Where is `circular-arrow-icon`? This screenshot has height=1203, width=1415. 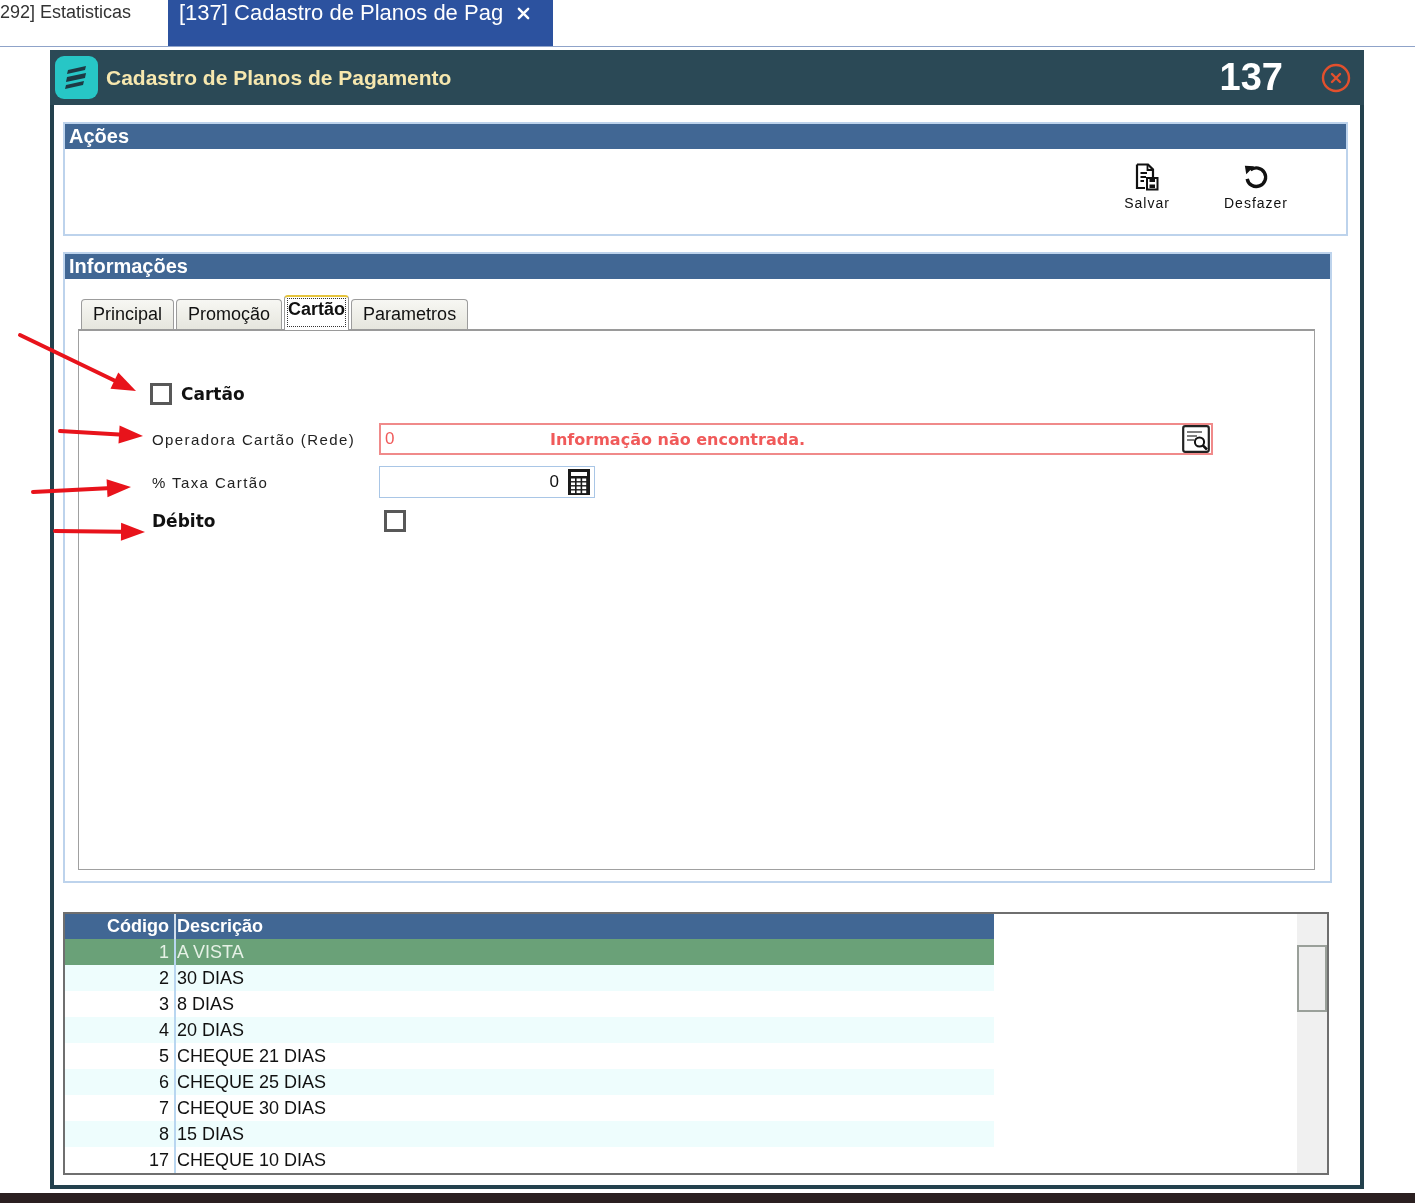 circular-arrow-icon is located at coordinates (1256, 177).